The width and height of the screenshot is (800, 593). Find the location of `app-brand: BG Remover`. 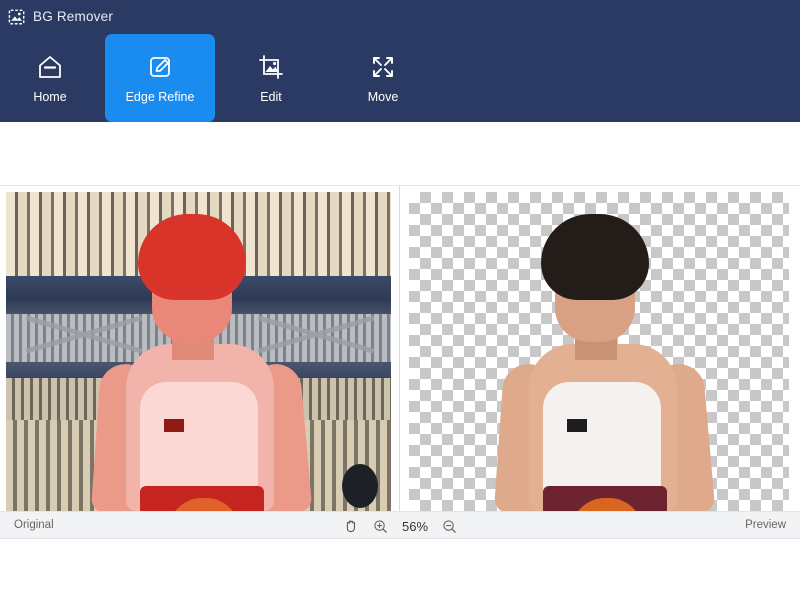

app-brand: BG Remover is located at coordinates (60, 17).